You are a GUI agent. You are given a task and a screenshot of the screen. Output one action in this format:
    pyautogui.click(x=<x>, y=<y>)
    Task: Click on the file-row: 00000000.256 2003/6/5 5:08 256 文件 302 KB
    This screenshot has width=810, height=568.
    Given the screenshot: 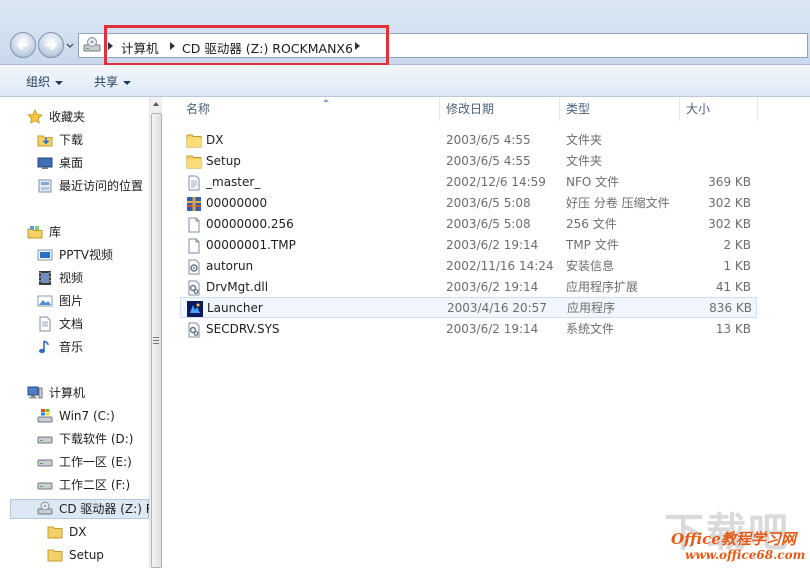 What is the action you would take?
    pyautogui.click(x=467, y=224)
    